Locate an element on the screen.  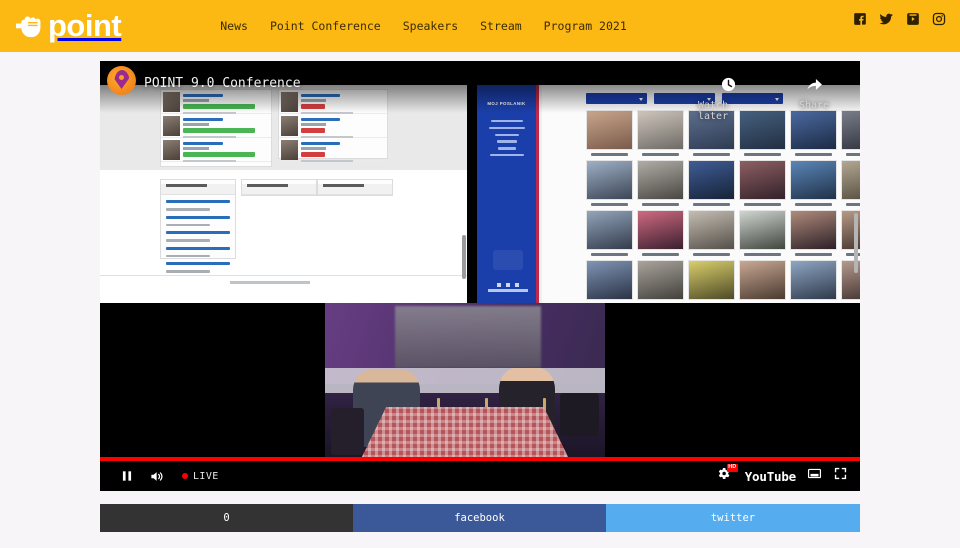
clock-icon is located at coordinates (728, 84).